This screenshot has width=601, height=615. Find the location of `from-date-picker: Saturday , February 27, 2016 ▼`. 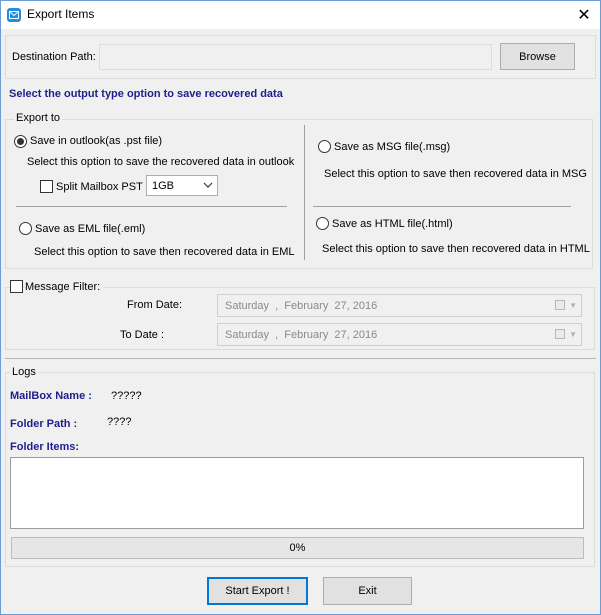

from-date-picker: Saturday , February 27, 2016 ▼ is located at coordinates (399, 305).